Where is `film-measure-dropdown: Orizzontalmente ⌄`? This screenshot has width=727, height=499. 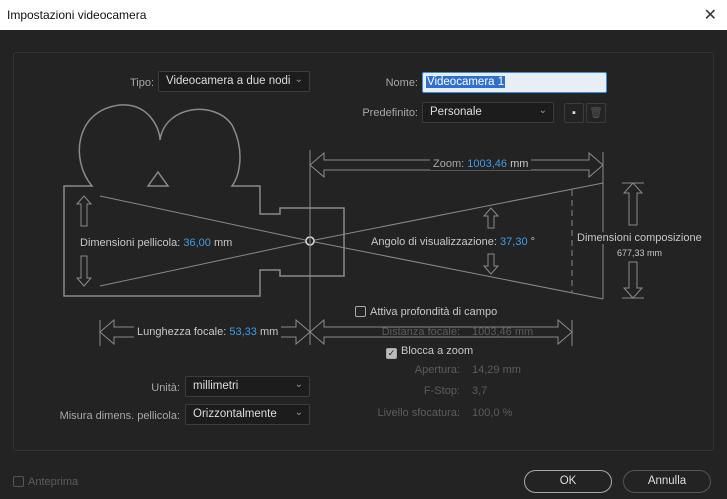 film-measure-dropdown: Orizzontalmente ⌄ is located at coordinates (247, 414).